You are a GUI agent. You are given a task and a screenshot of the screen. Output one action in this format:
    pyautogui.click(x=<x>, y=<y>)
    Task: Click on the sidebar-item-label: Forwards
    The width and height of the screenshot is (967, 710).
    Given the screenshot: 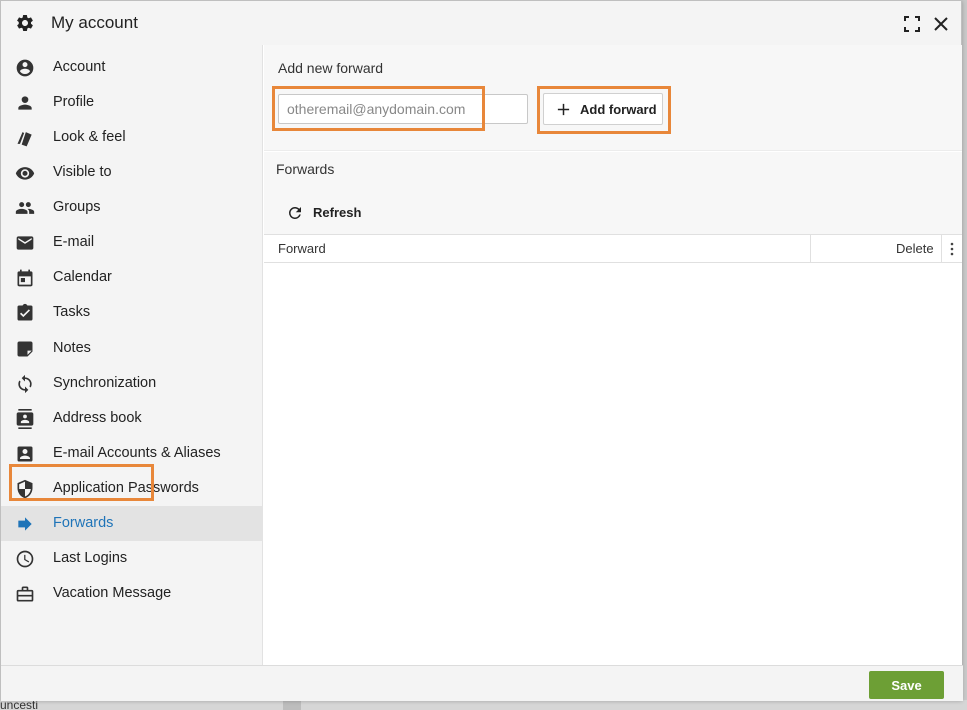 What is the action you would take?
    pyautogui.click(x=83, y=523)
    